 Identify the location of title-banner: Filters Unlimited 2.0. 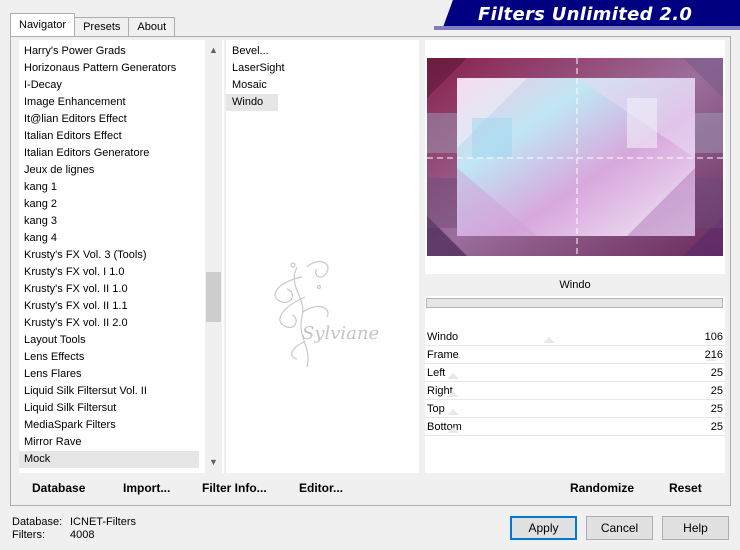
(585, 15).